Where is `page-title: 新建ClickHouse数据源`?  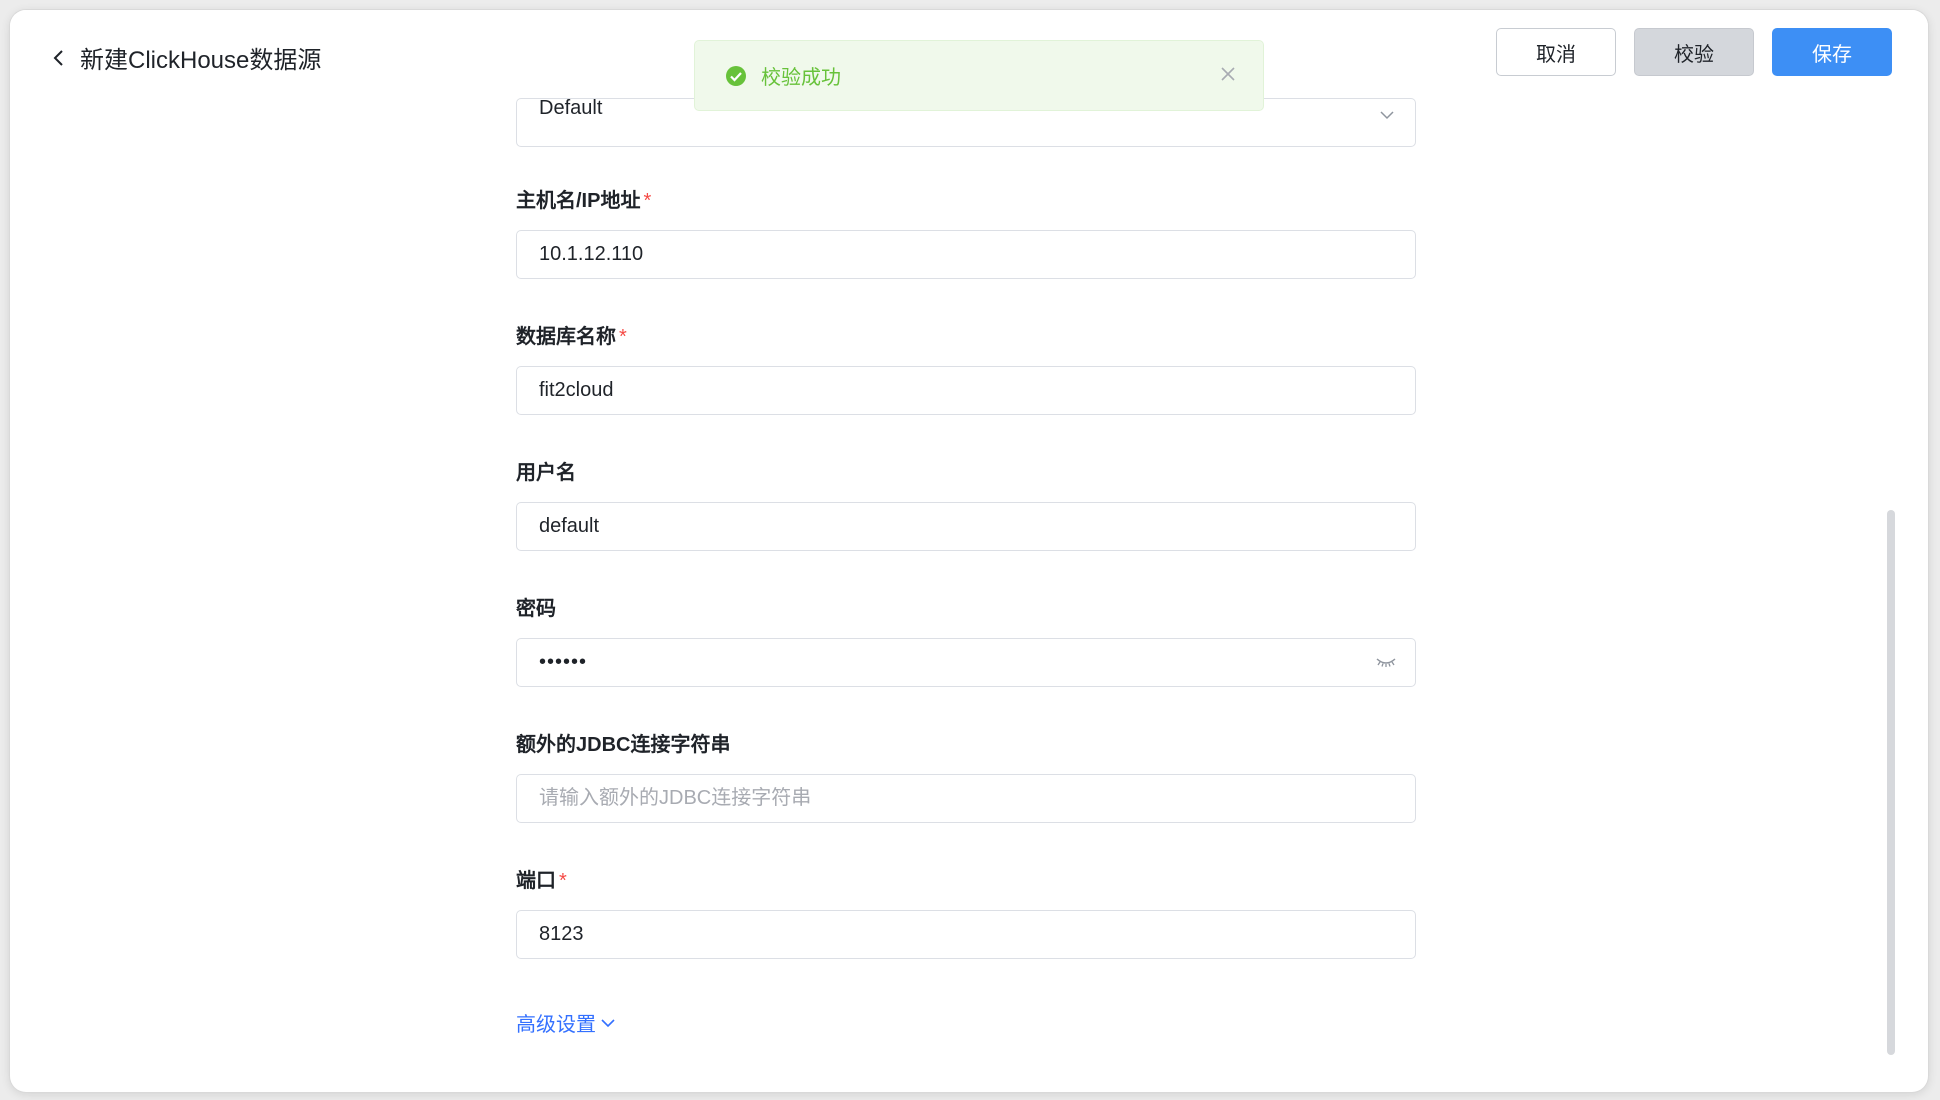
page-title: 新建ClickHouse数据源 is located at coordinates (201, 60).